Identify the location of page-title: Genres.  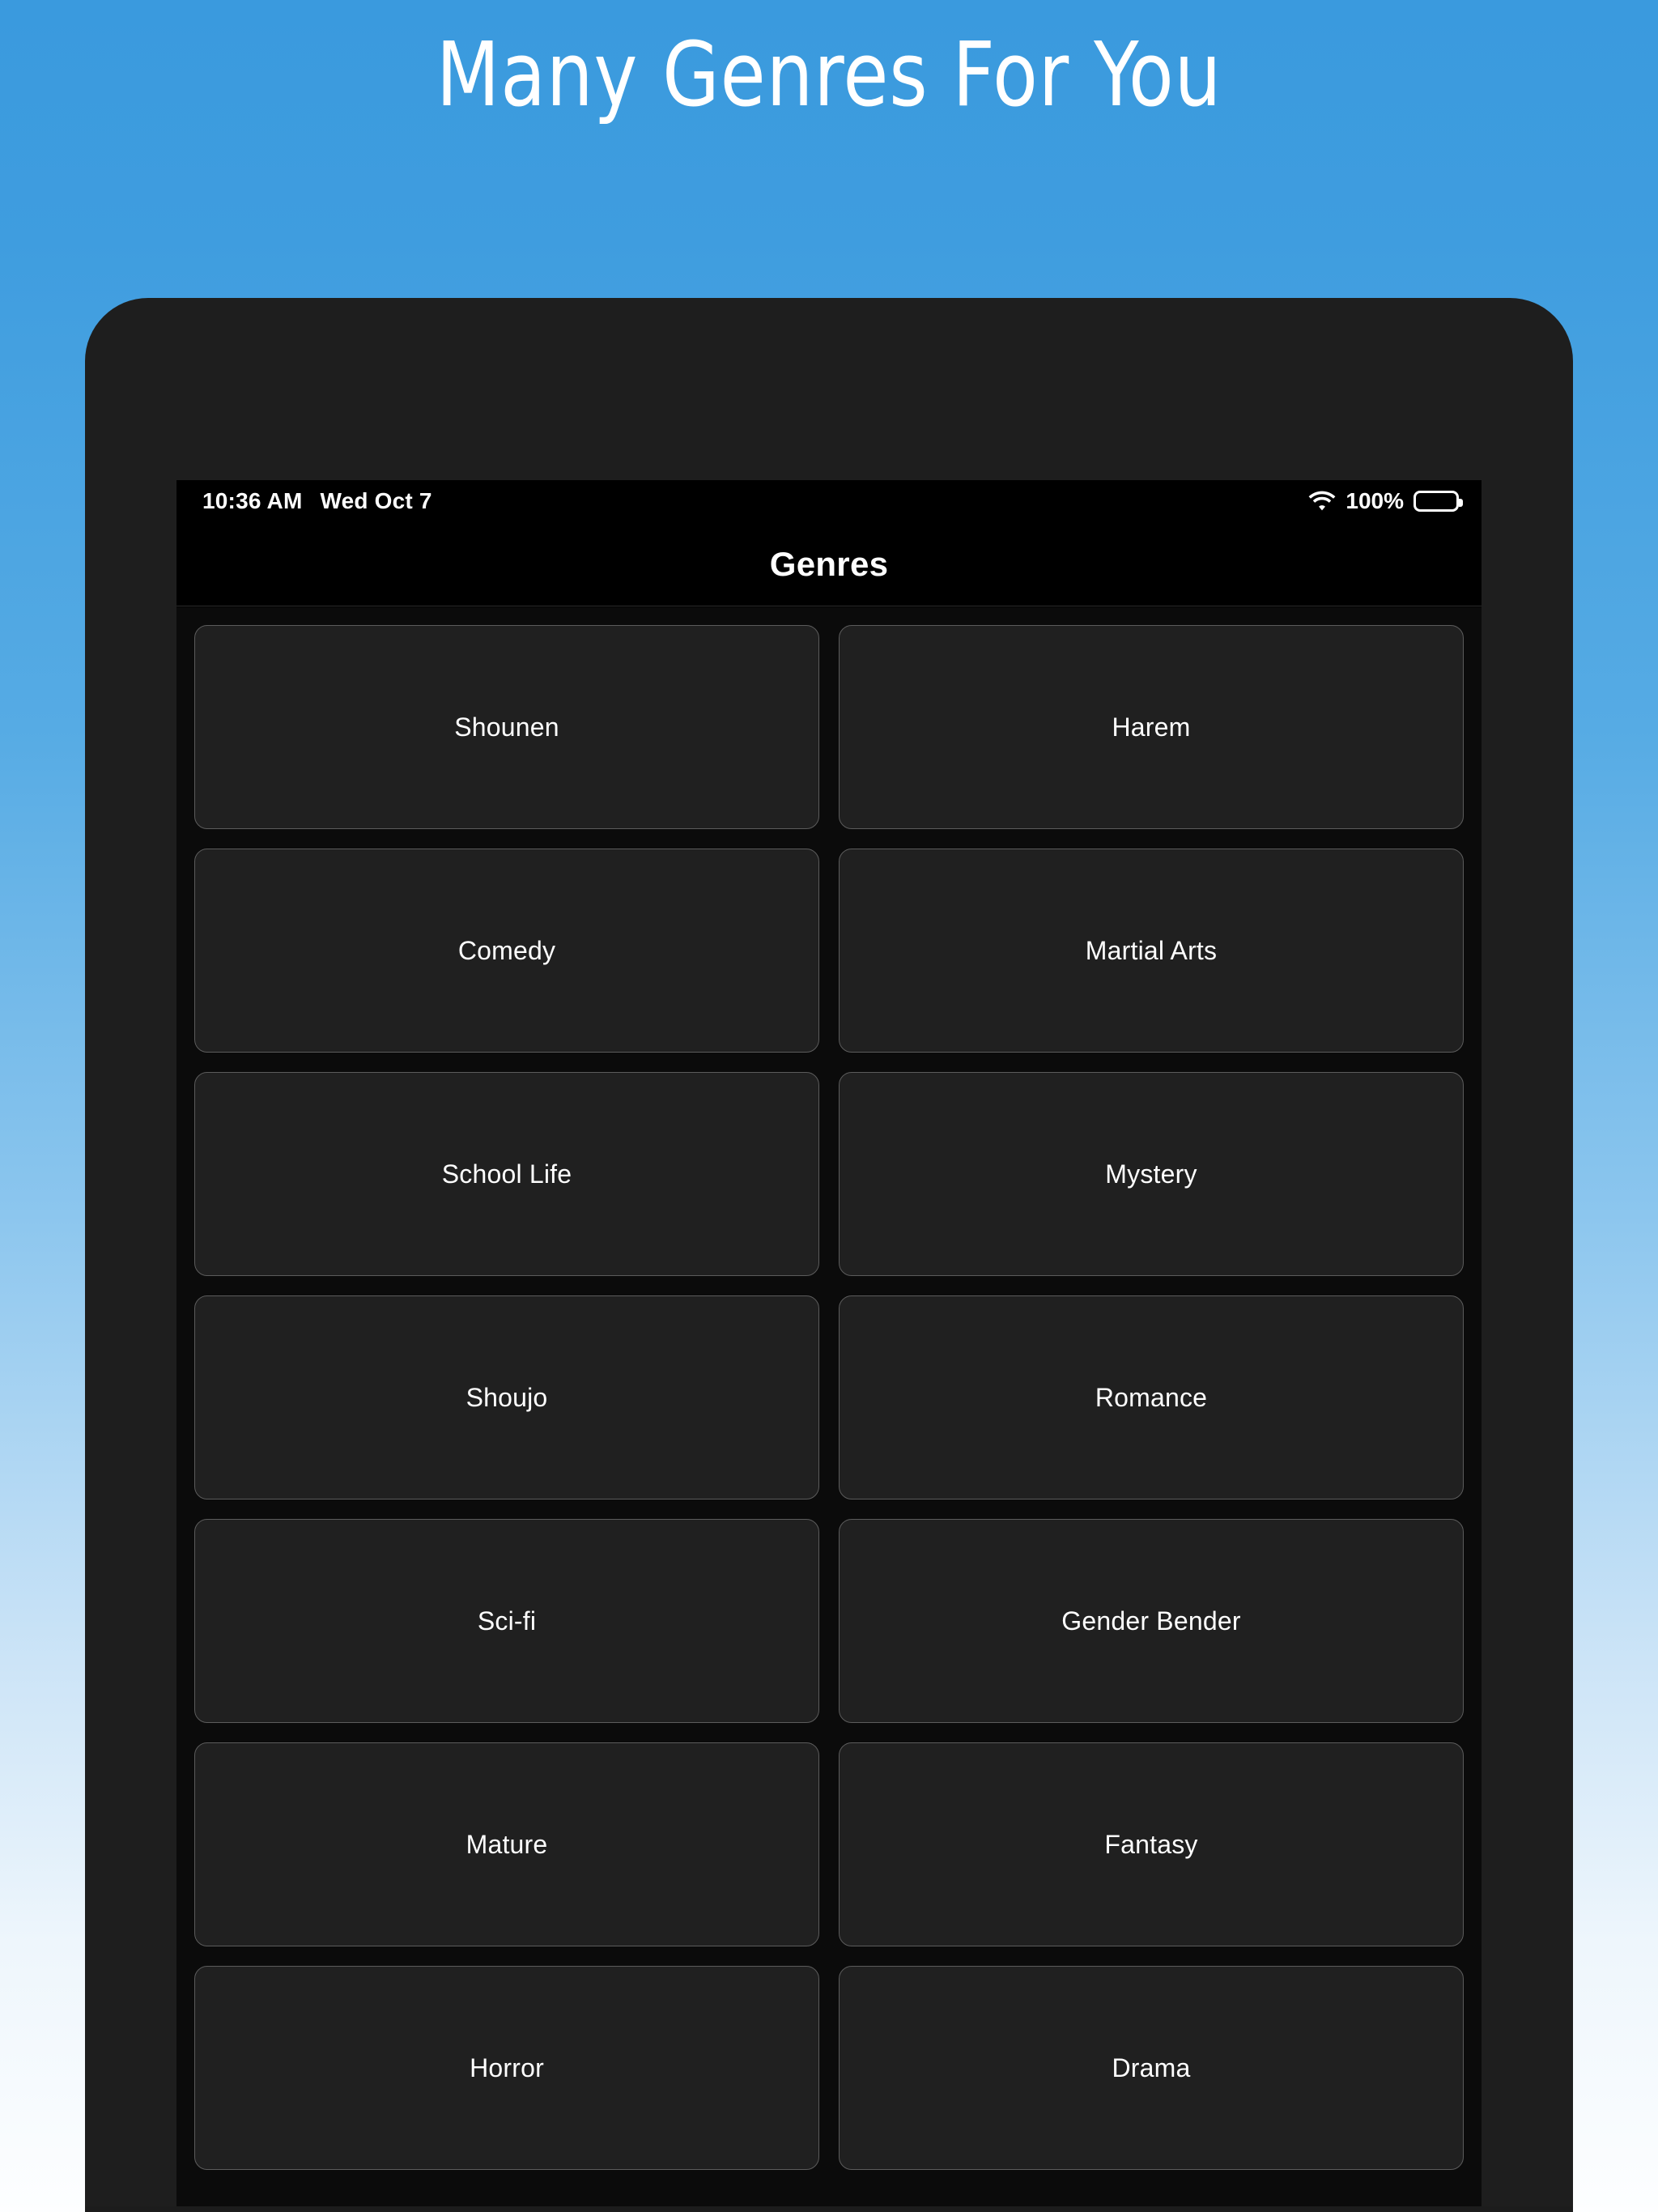
(829, 564).